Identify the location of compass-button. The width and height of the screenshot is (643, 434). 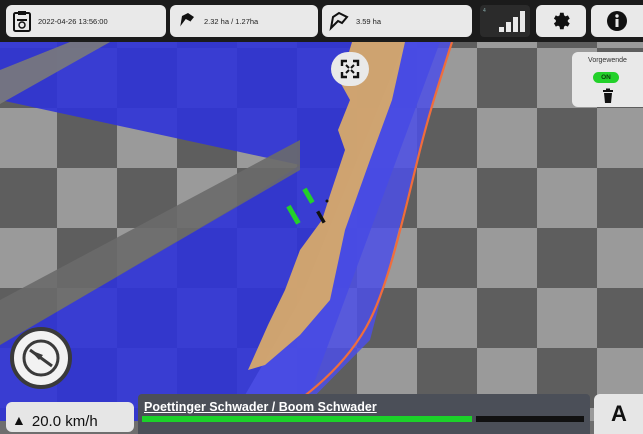
(41, 358).